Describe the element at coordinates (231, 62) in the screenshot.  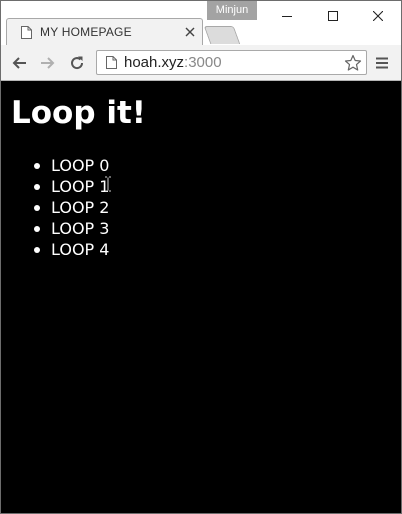
I see `address-bar: hoah.xyz:3000` at that location.